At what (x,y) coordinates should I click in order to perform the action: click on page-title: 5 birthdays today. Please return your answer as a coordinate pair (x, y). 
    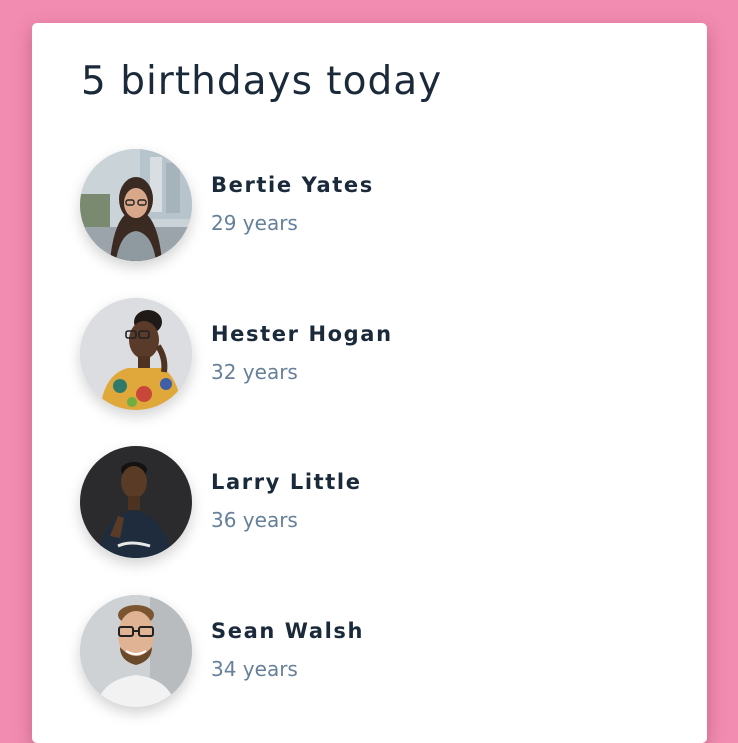
    Looking at the image, I should click on (262, 81).